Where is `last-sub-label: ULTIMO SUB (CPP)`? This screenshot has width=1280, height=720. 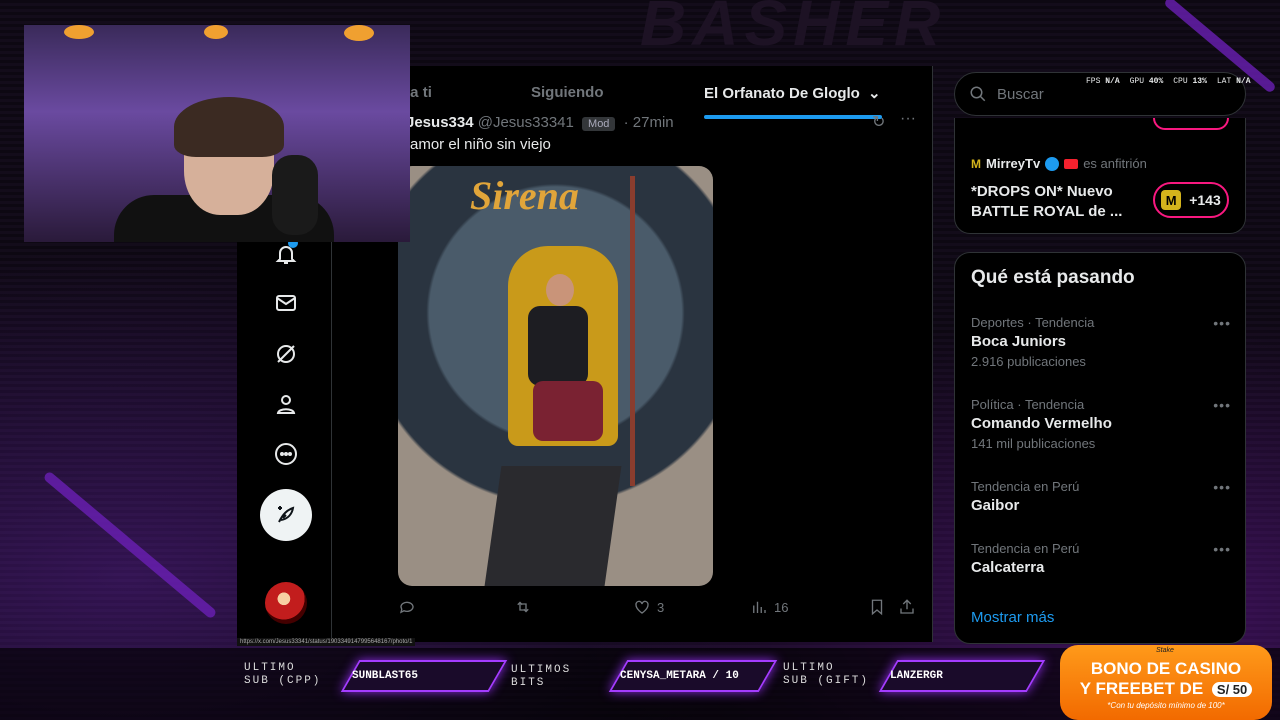 last-sub-label: ULTIMO SUB (CPP) is located at coordinates (282, 675).